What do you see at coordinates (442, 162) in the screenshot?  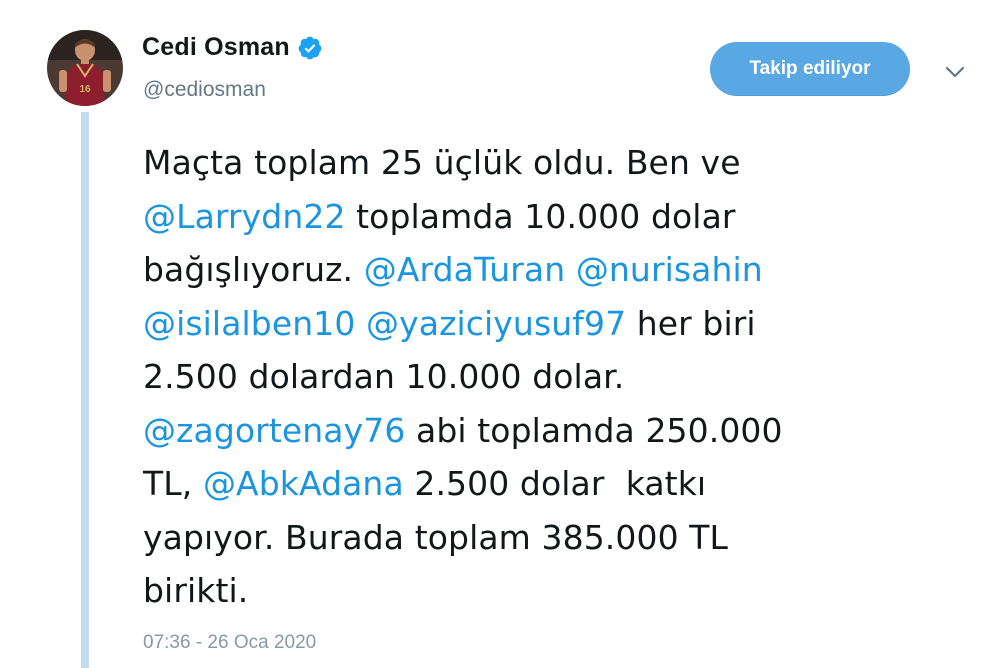 I see `tweet-text-segment: Maçta toplam 25 üçlük oldu. Ben ve` at bounding box center [442, 162].